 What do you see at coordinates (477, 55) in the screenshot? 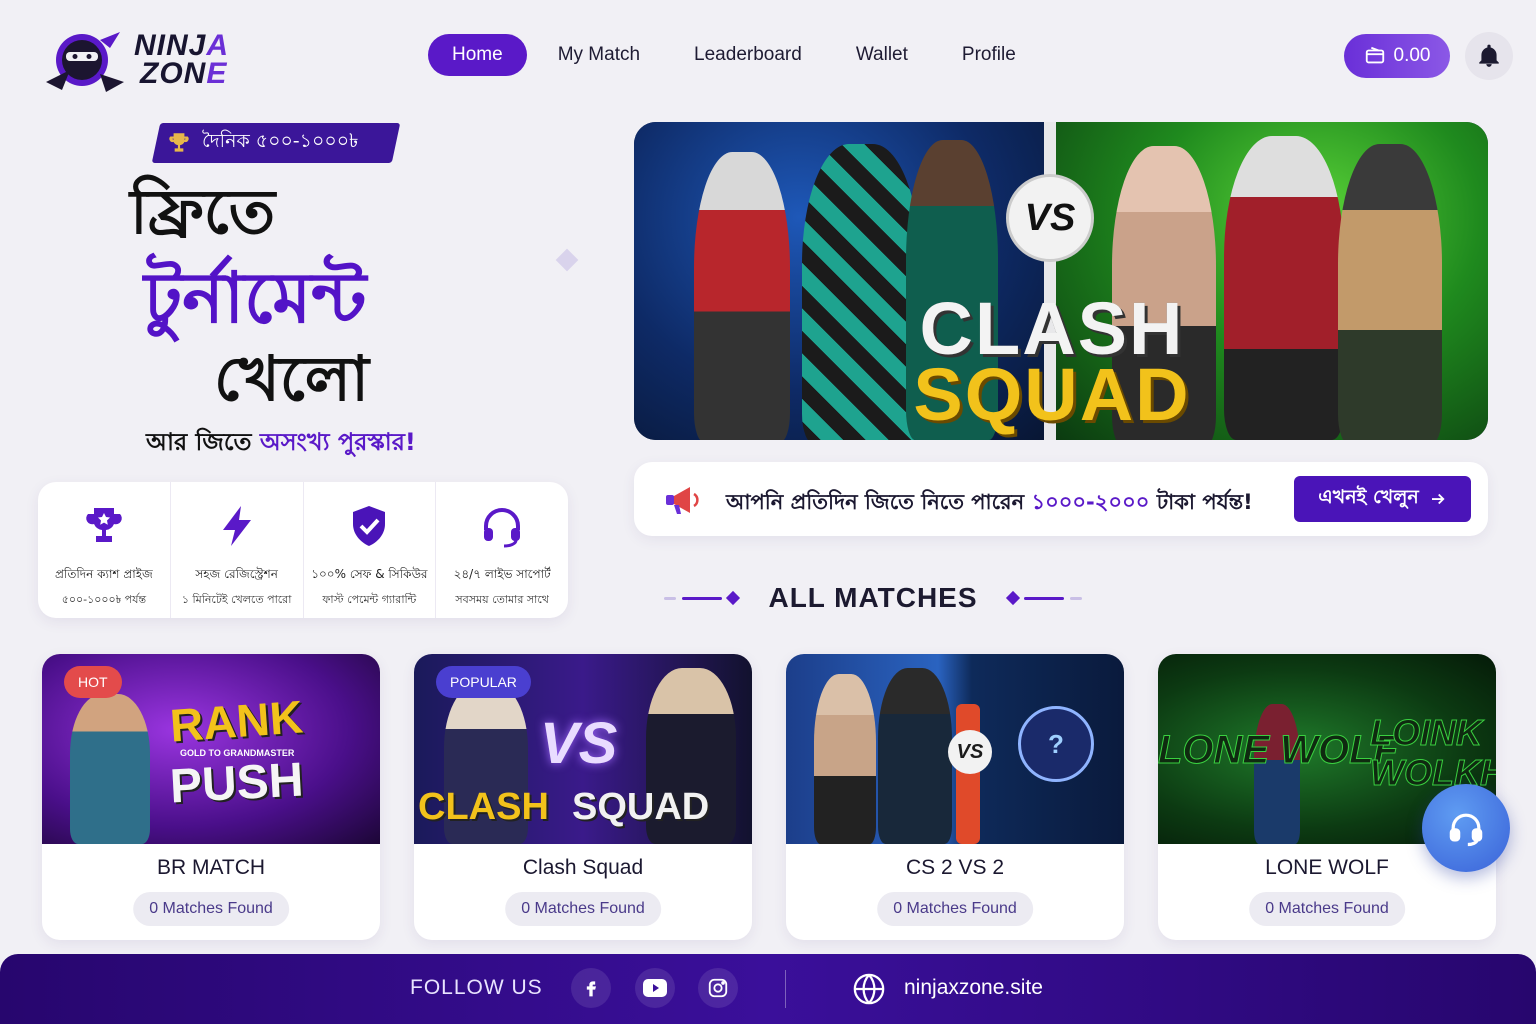
I see `nav-home: Home` at bounding box center [477, 55].